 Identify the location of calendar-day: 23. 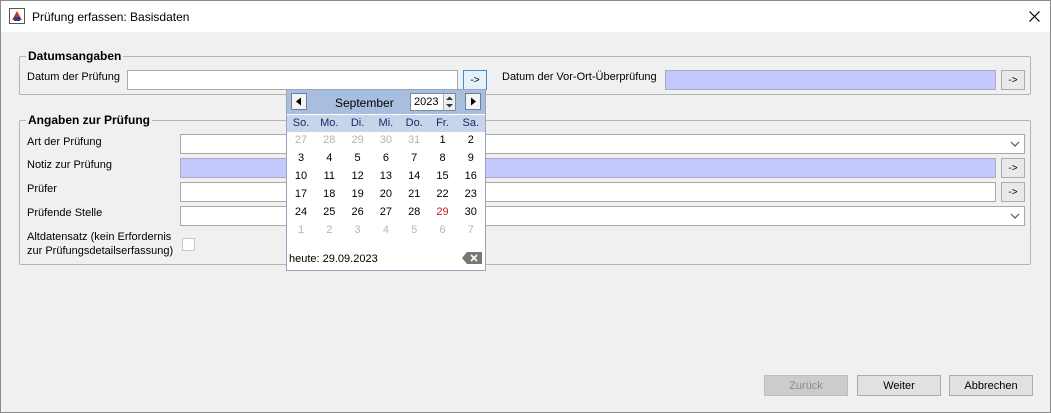
(471, 194).